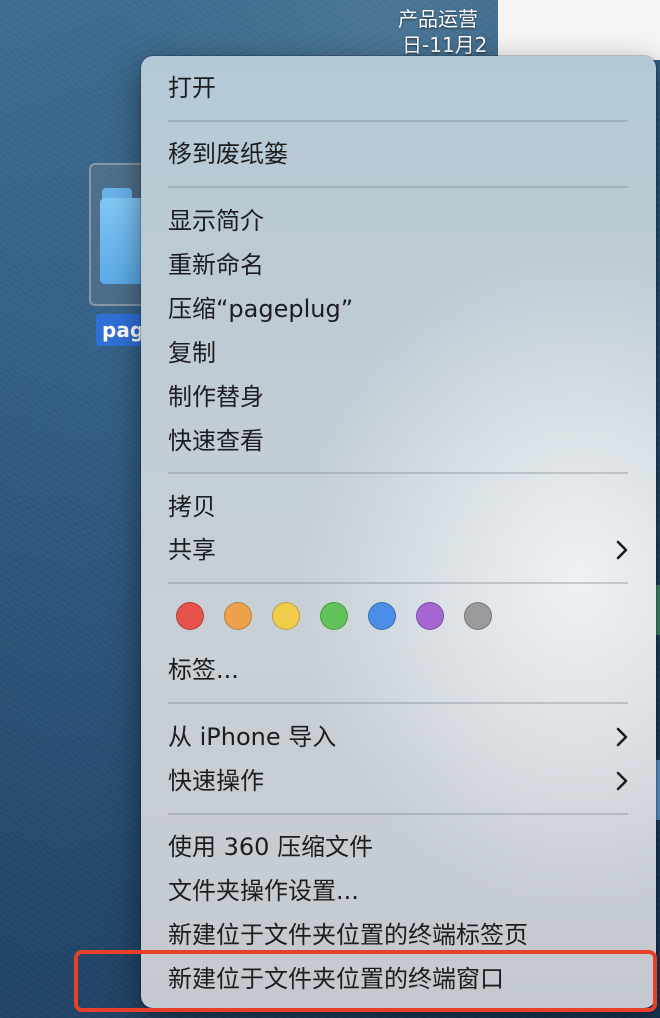 The width and height of the screenshot is (660, 1018). What do you see at coordinates (398, 847) in the screenshot?
I see `menu-item-360-compress: 使用 360 压缩文件` at bounding box center [398, 847].